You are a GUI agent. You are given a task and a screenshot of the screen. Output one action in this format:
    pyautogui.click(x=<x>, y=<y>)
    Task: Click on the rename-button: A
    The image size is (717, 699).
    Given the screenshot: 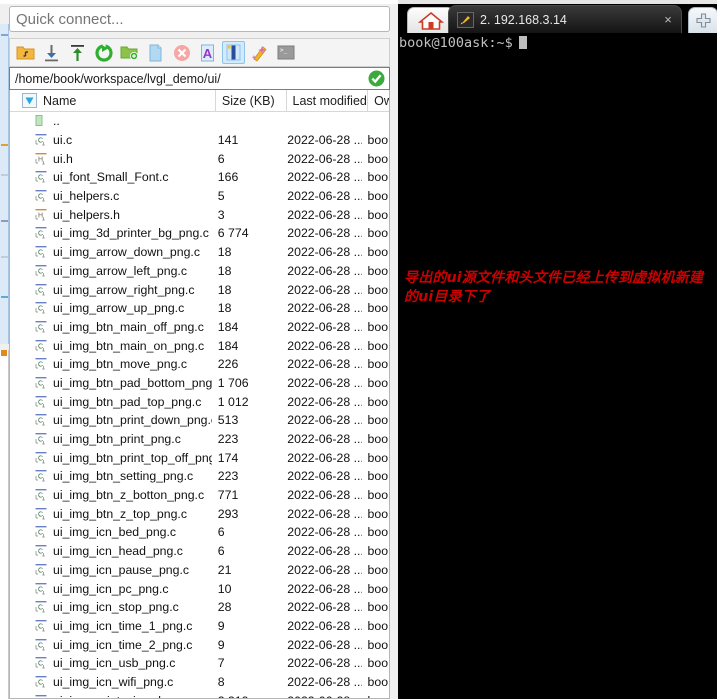 What is the action you would take?
    pyautogui.click(x=207, y=52)
    